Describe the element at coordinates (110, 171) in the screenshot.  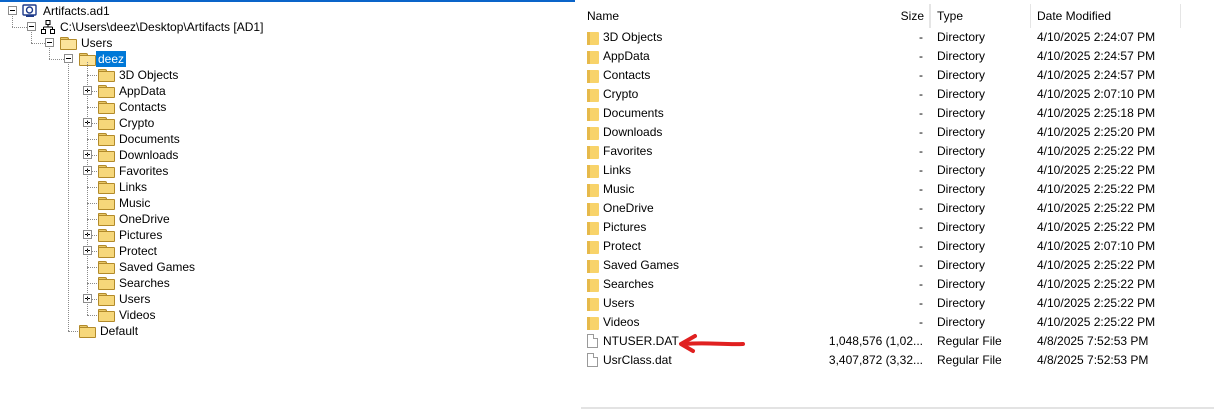
I see `tree-child-item: Favorites` at that location.